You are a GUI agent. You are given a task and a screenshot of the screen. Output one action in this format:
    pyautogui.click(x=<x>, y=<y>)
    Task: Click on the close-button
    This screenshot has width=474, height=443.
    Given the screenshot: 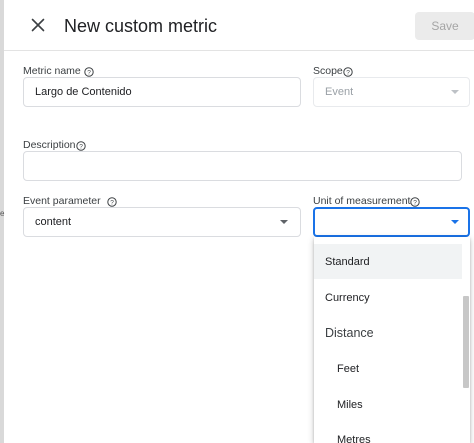 What is the action you would take?
    pyautogui.click(x=38, y=25)
    